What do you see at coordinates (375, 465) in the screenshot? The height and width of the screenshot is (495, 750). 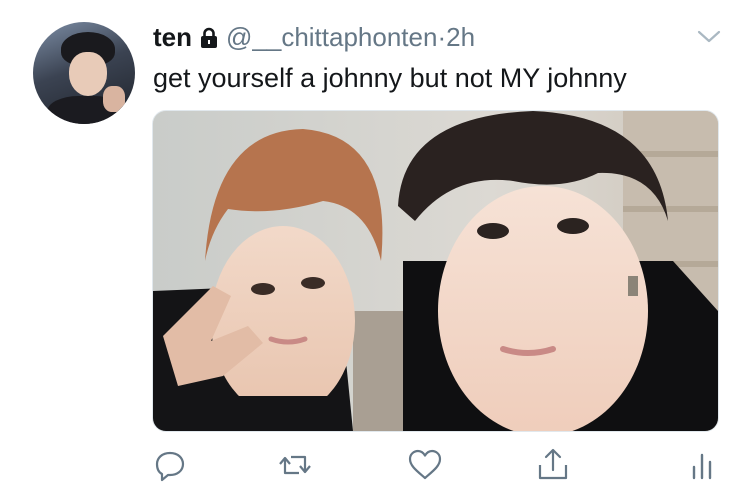 I see `tweet-actions` at bounding box center [375, 465].